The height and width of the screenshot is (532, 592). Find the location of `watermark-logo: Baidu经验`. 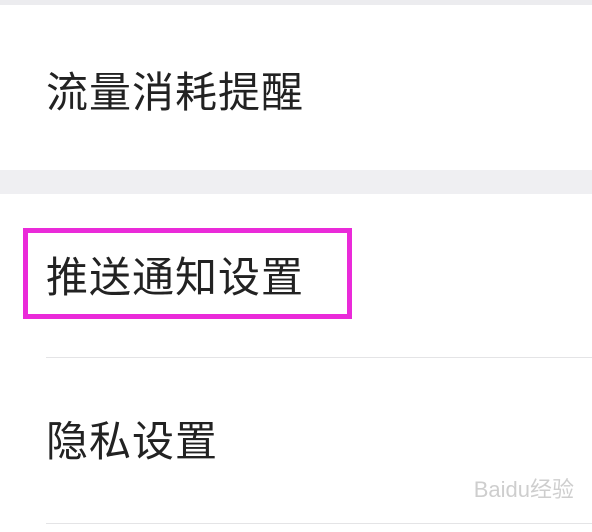

watermark-logo: Baidu经验 is located at coordinates (523, 489).